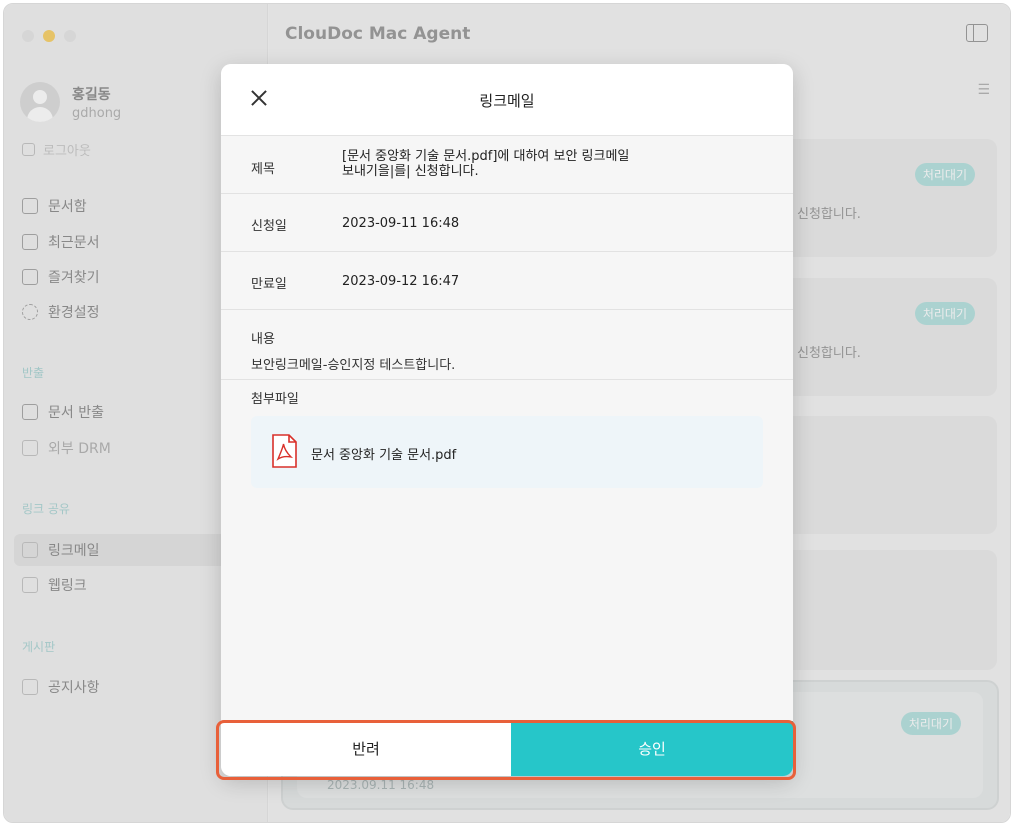 The image size is (1014, 826). What do you see at coordinates (263, 339) in the screenshot?
I see `content-label: 내용` at bounding box center [263, 339].